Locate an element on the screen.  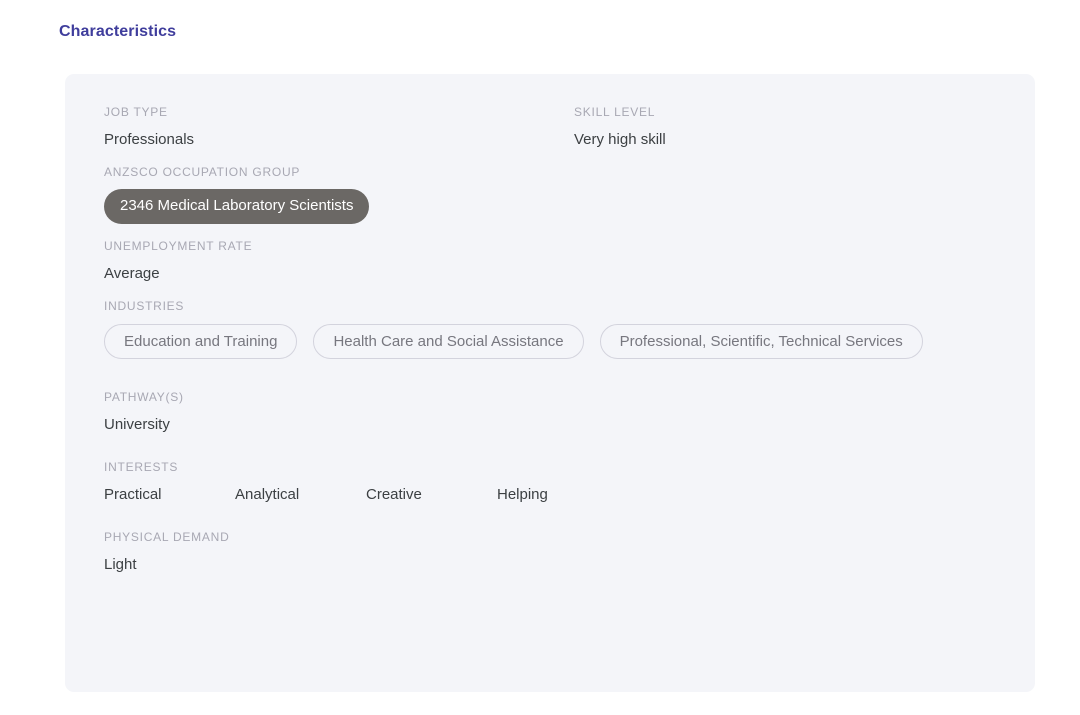
pathways-field: PATHWAY(S) University is located at coordinates (550, 412).